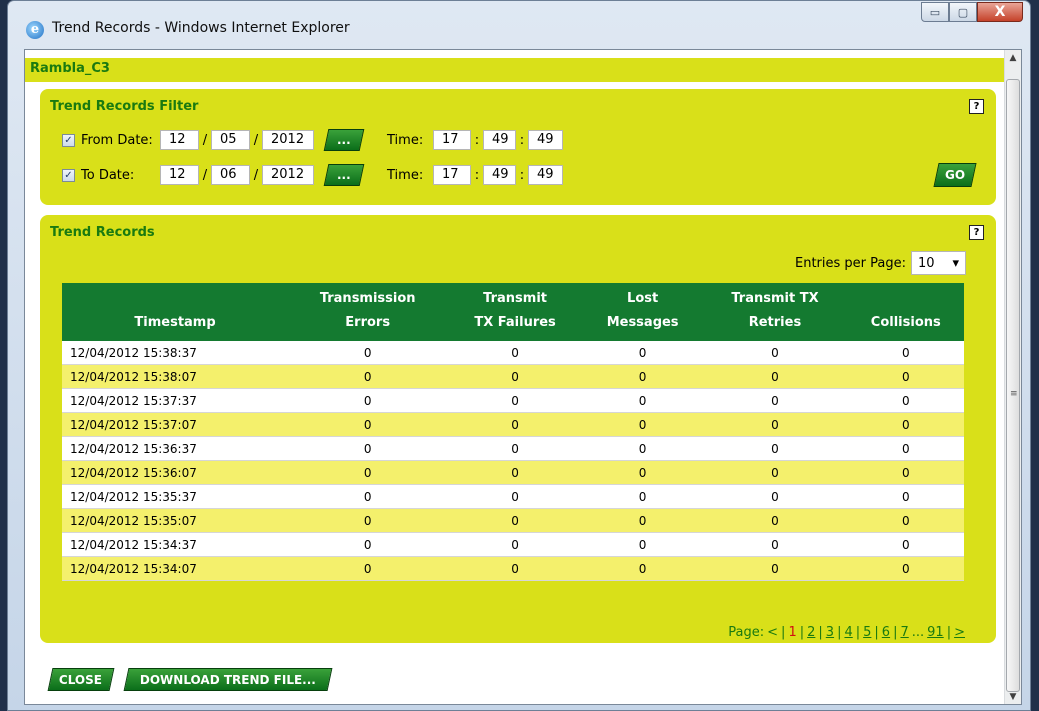 The height and width of the screenshot is (711, 1039). I want to click on to-month-input: 12, so click(179, 175).